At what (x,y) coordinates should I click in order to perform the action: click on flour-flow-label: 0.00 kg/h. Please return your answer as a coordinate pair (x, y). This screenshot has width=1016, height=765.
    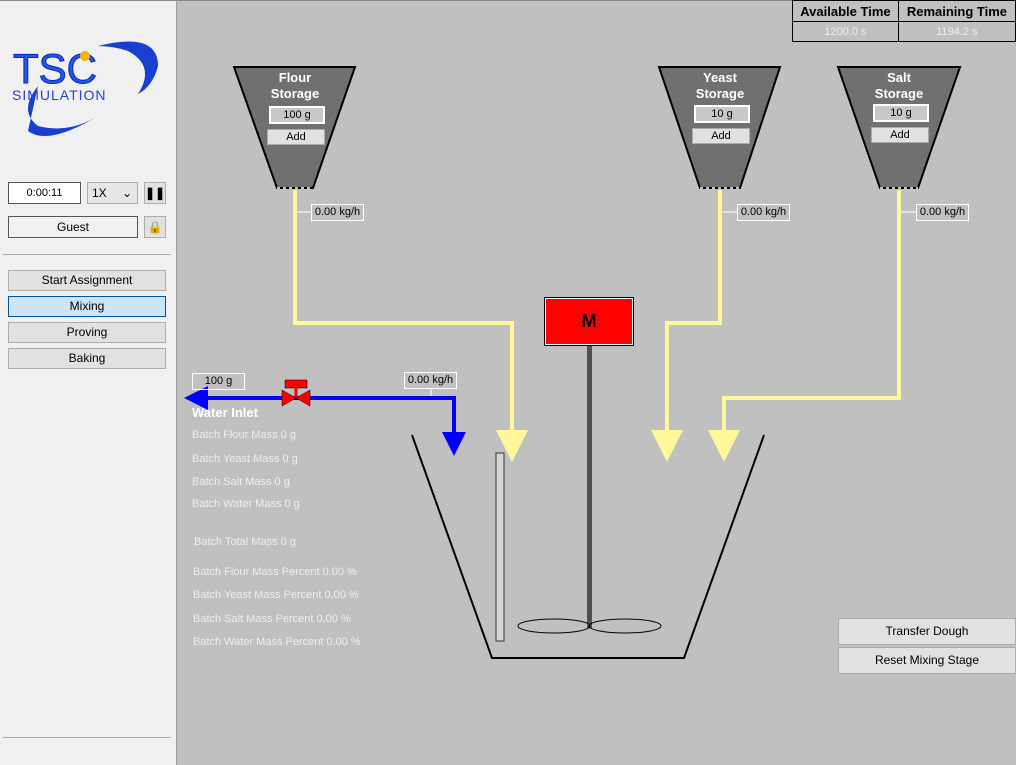
    Looking at the image, I should click on (337, 212).